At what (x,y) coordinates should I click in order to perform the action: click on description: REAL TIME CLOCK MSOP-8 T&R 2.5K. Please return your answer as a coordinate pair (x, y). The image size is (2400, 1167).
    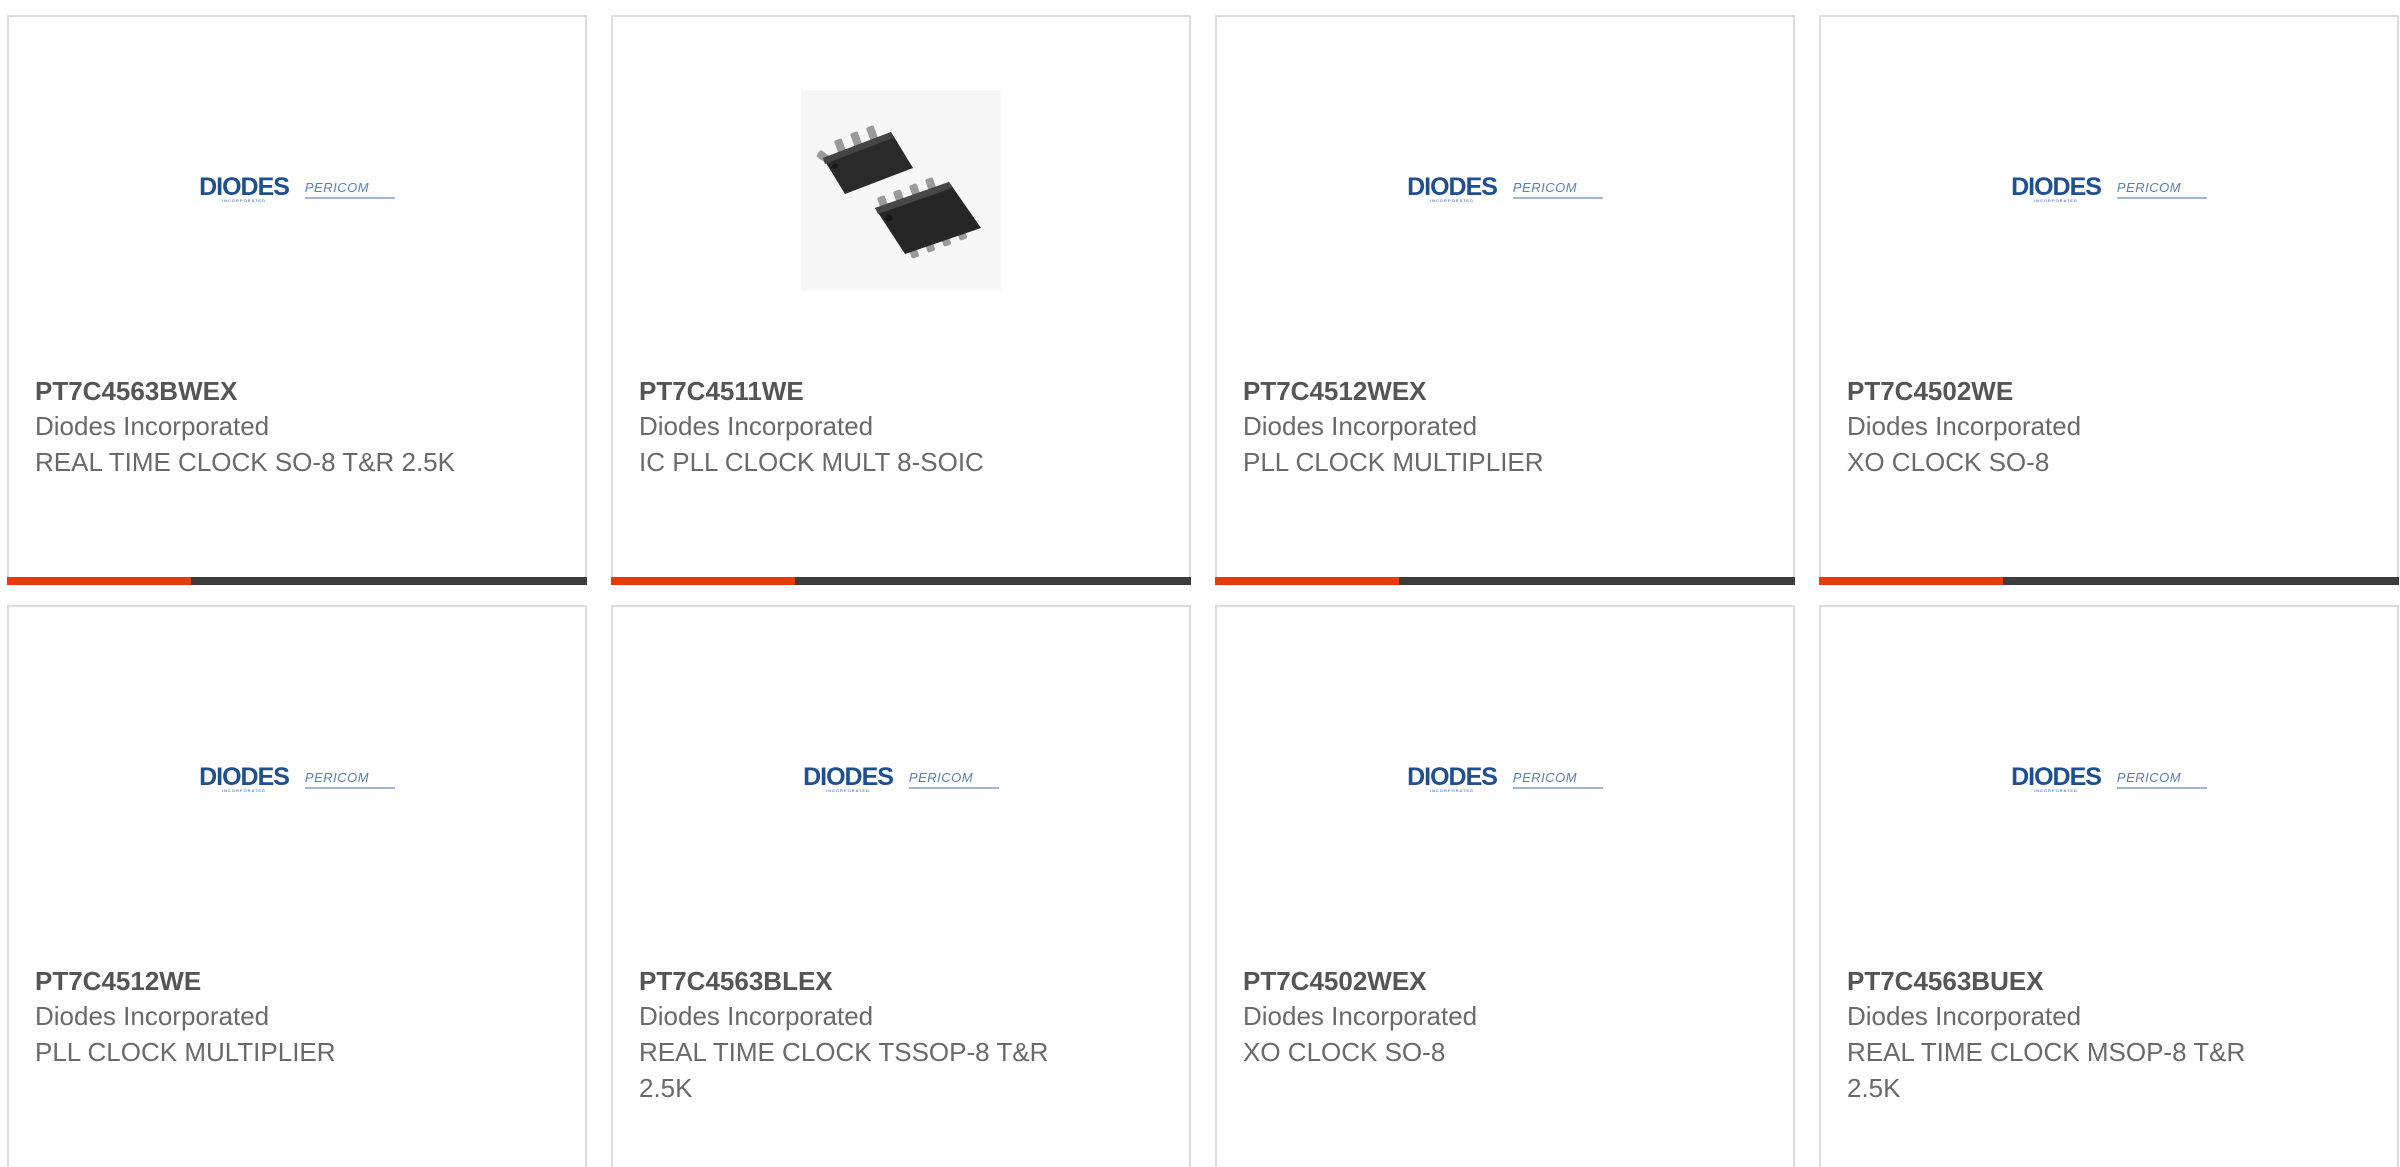
    Looking at the image, I should click on (2046, 1070).